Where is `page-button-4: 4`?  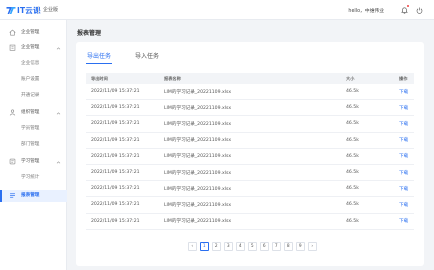
page-button-4: 4 is located at coordinates (240, 246).